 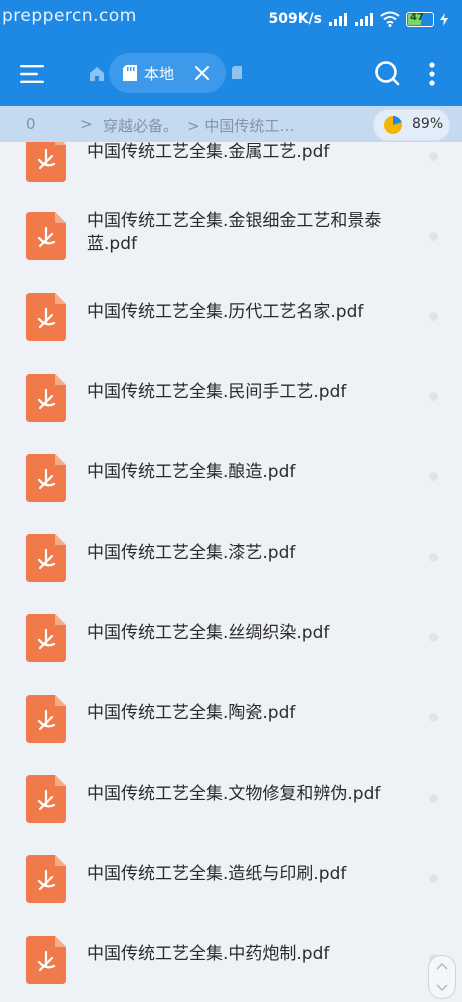 What do you see at coordinates (208, 152) in the screenshot?
I see `file-name: 中国传统工艺全集.金属工艺.pdf` at bounding box center [208, 152].